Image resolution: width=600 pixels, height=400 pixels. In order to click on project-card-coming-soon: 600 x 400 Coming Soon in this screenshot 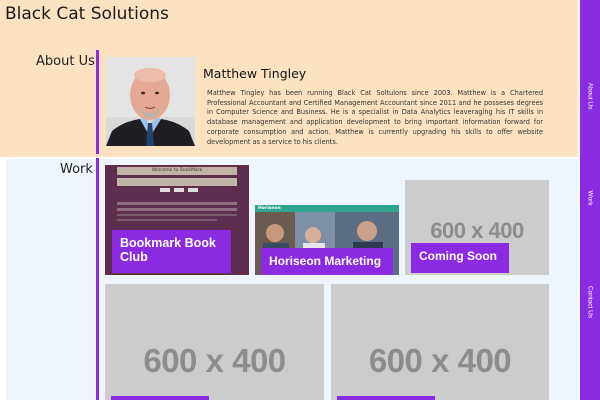, I will do `click(477, 227)`.